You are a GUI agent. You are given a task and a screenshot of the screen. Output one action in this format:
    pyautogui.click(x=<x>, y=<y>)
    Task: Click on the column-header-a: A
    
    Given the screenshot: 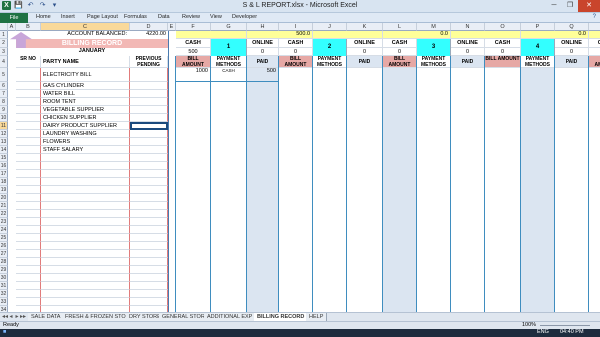 What is the action you would take?
    pyautogui.click(x=12, y=27)
    